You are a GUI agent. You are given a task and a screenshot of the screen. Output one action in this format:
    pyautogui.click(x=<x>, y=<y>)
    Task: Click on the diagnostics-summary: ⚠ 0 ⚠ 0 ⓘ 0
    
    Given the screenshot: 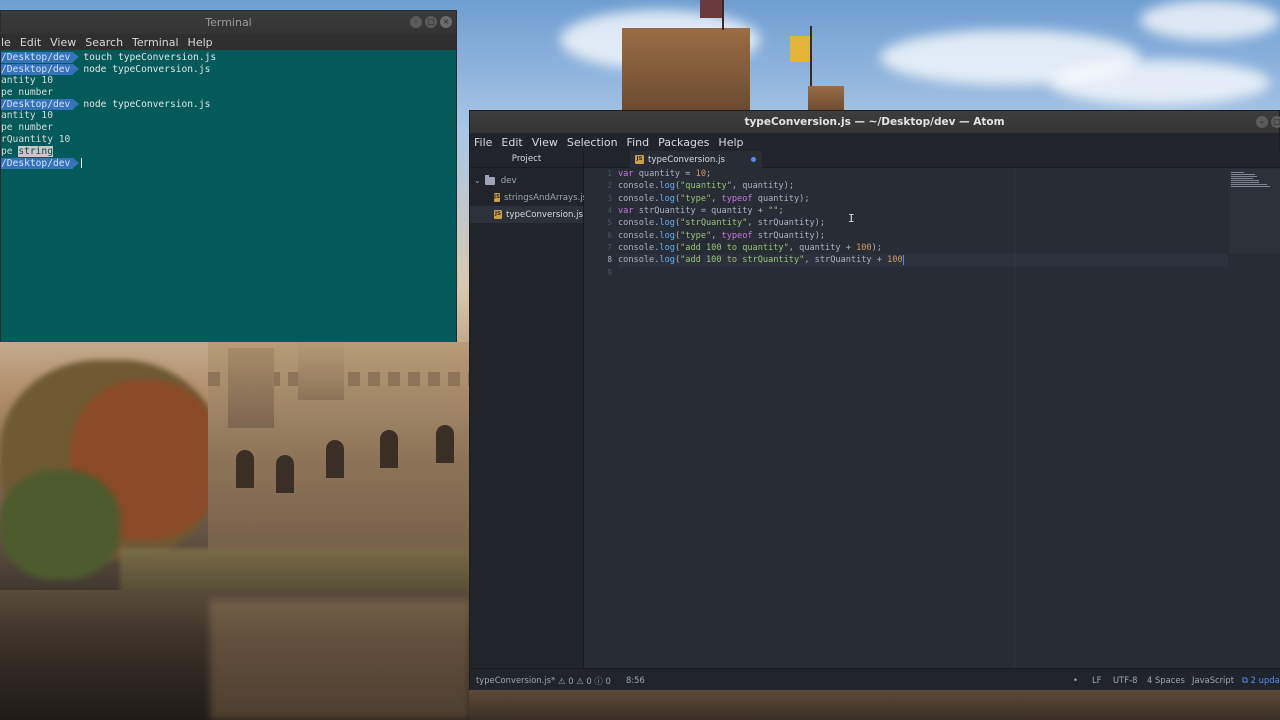 What is the action you would take?
    pyautogui.click(x=584, y=681)
    